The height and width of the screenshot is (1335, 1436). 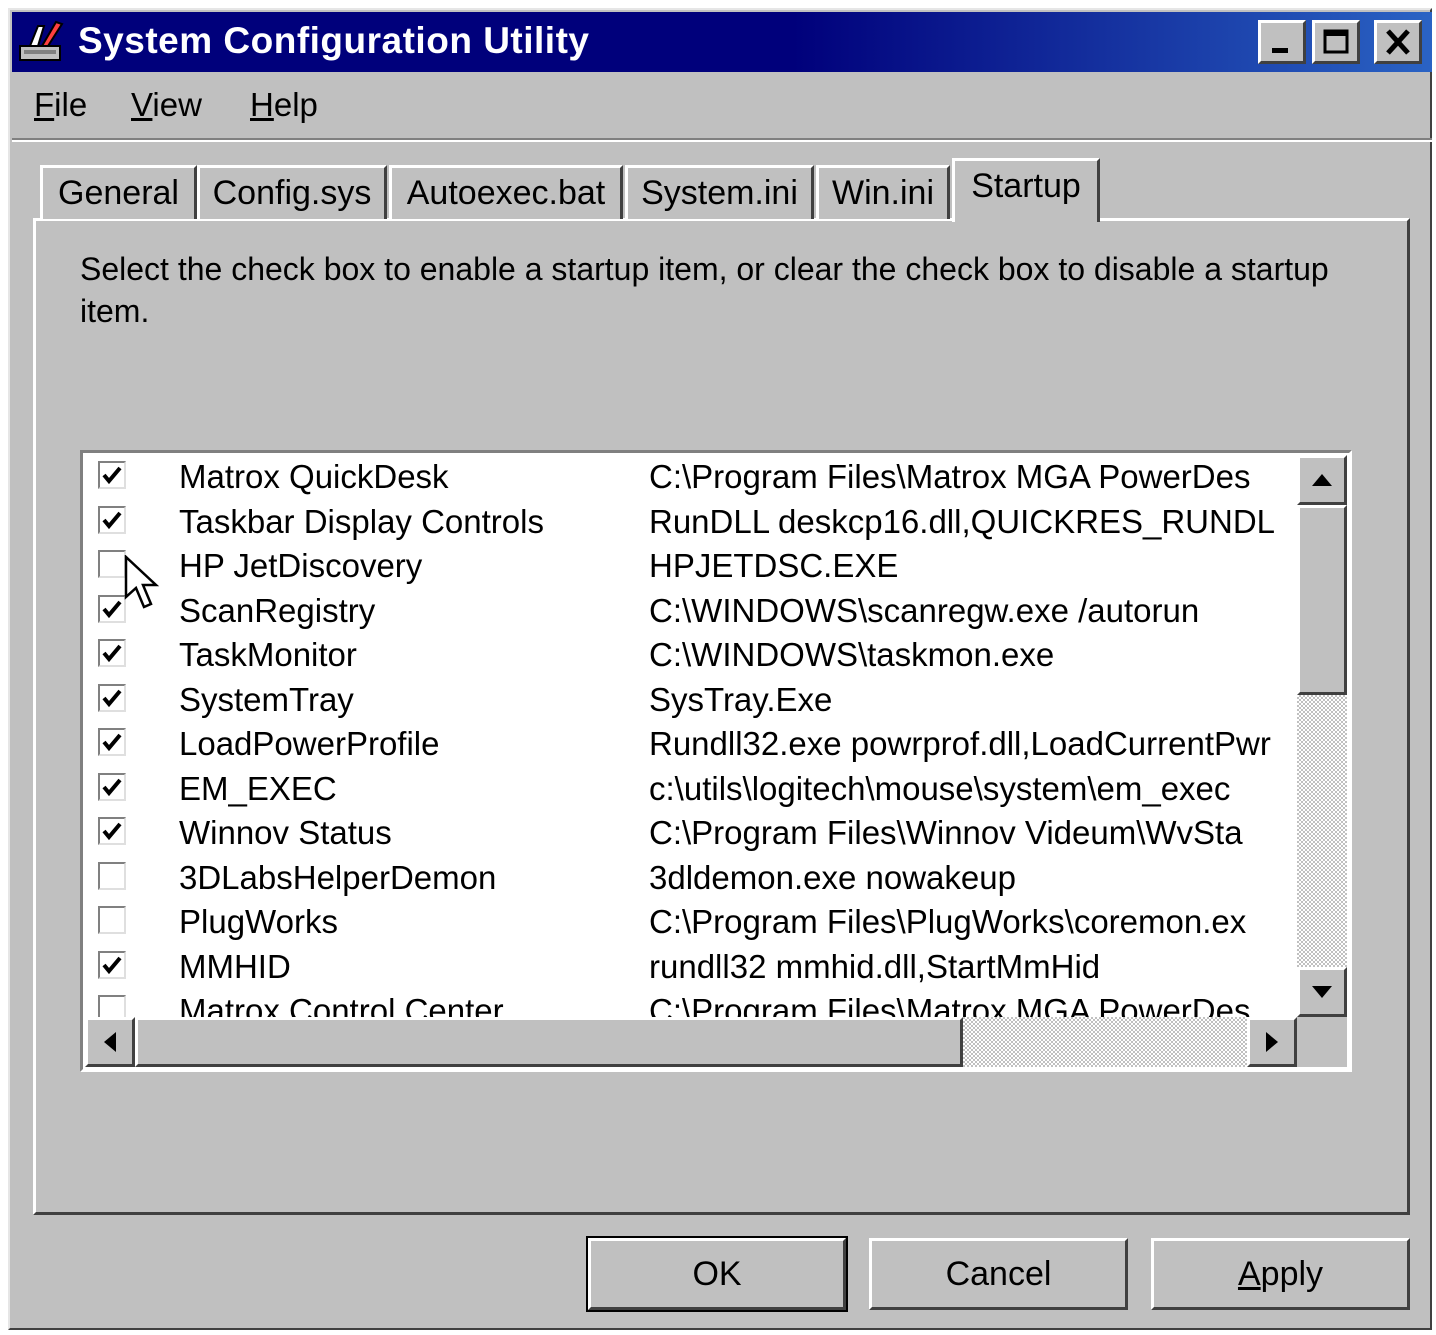 I want to click on horizontal-scrollbar, so click(x=691, y=1042).